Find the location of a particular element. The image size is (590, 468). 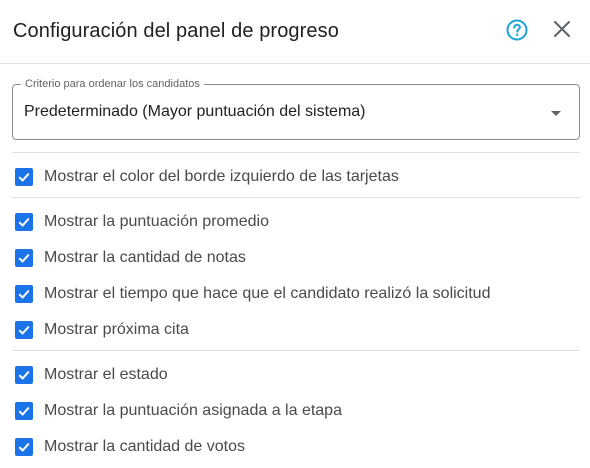

help-circle-icon is located at coordinates (517, 30).